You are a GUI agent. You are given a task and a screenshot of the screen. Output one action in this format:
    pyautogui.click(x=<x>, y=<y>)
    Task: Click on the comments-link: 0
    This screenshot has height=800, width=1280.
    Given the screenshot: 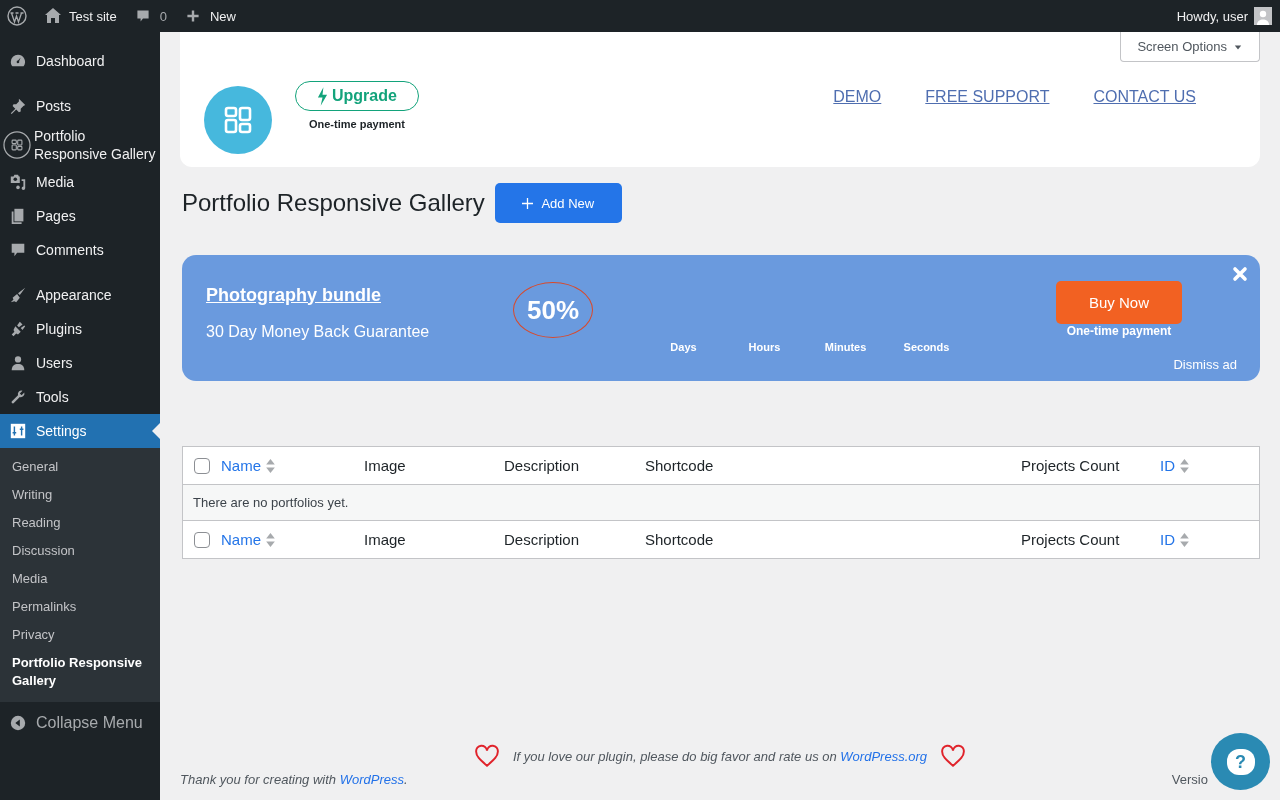 What is the action you would take?
    pyautogui.click(x=155, y=16)
    